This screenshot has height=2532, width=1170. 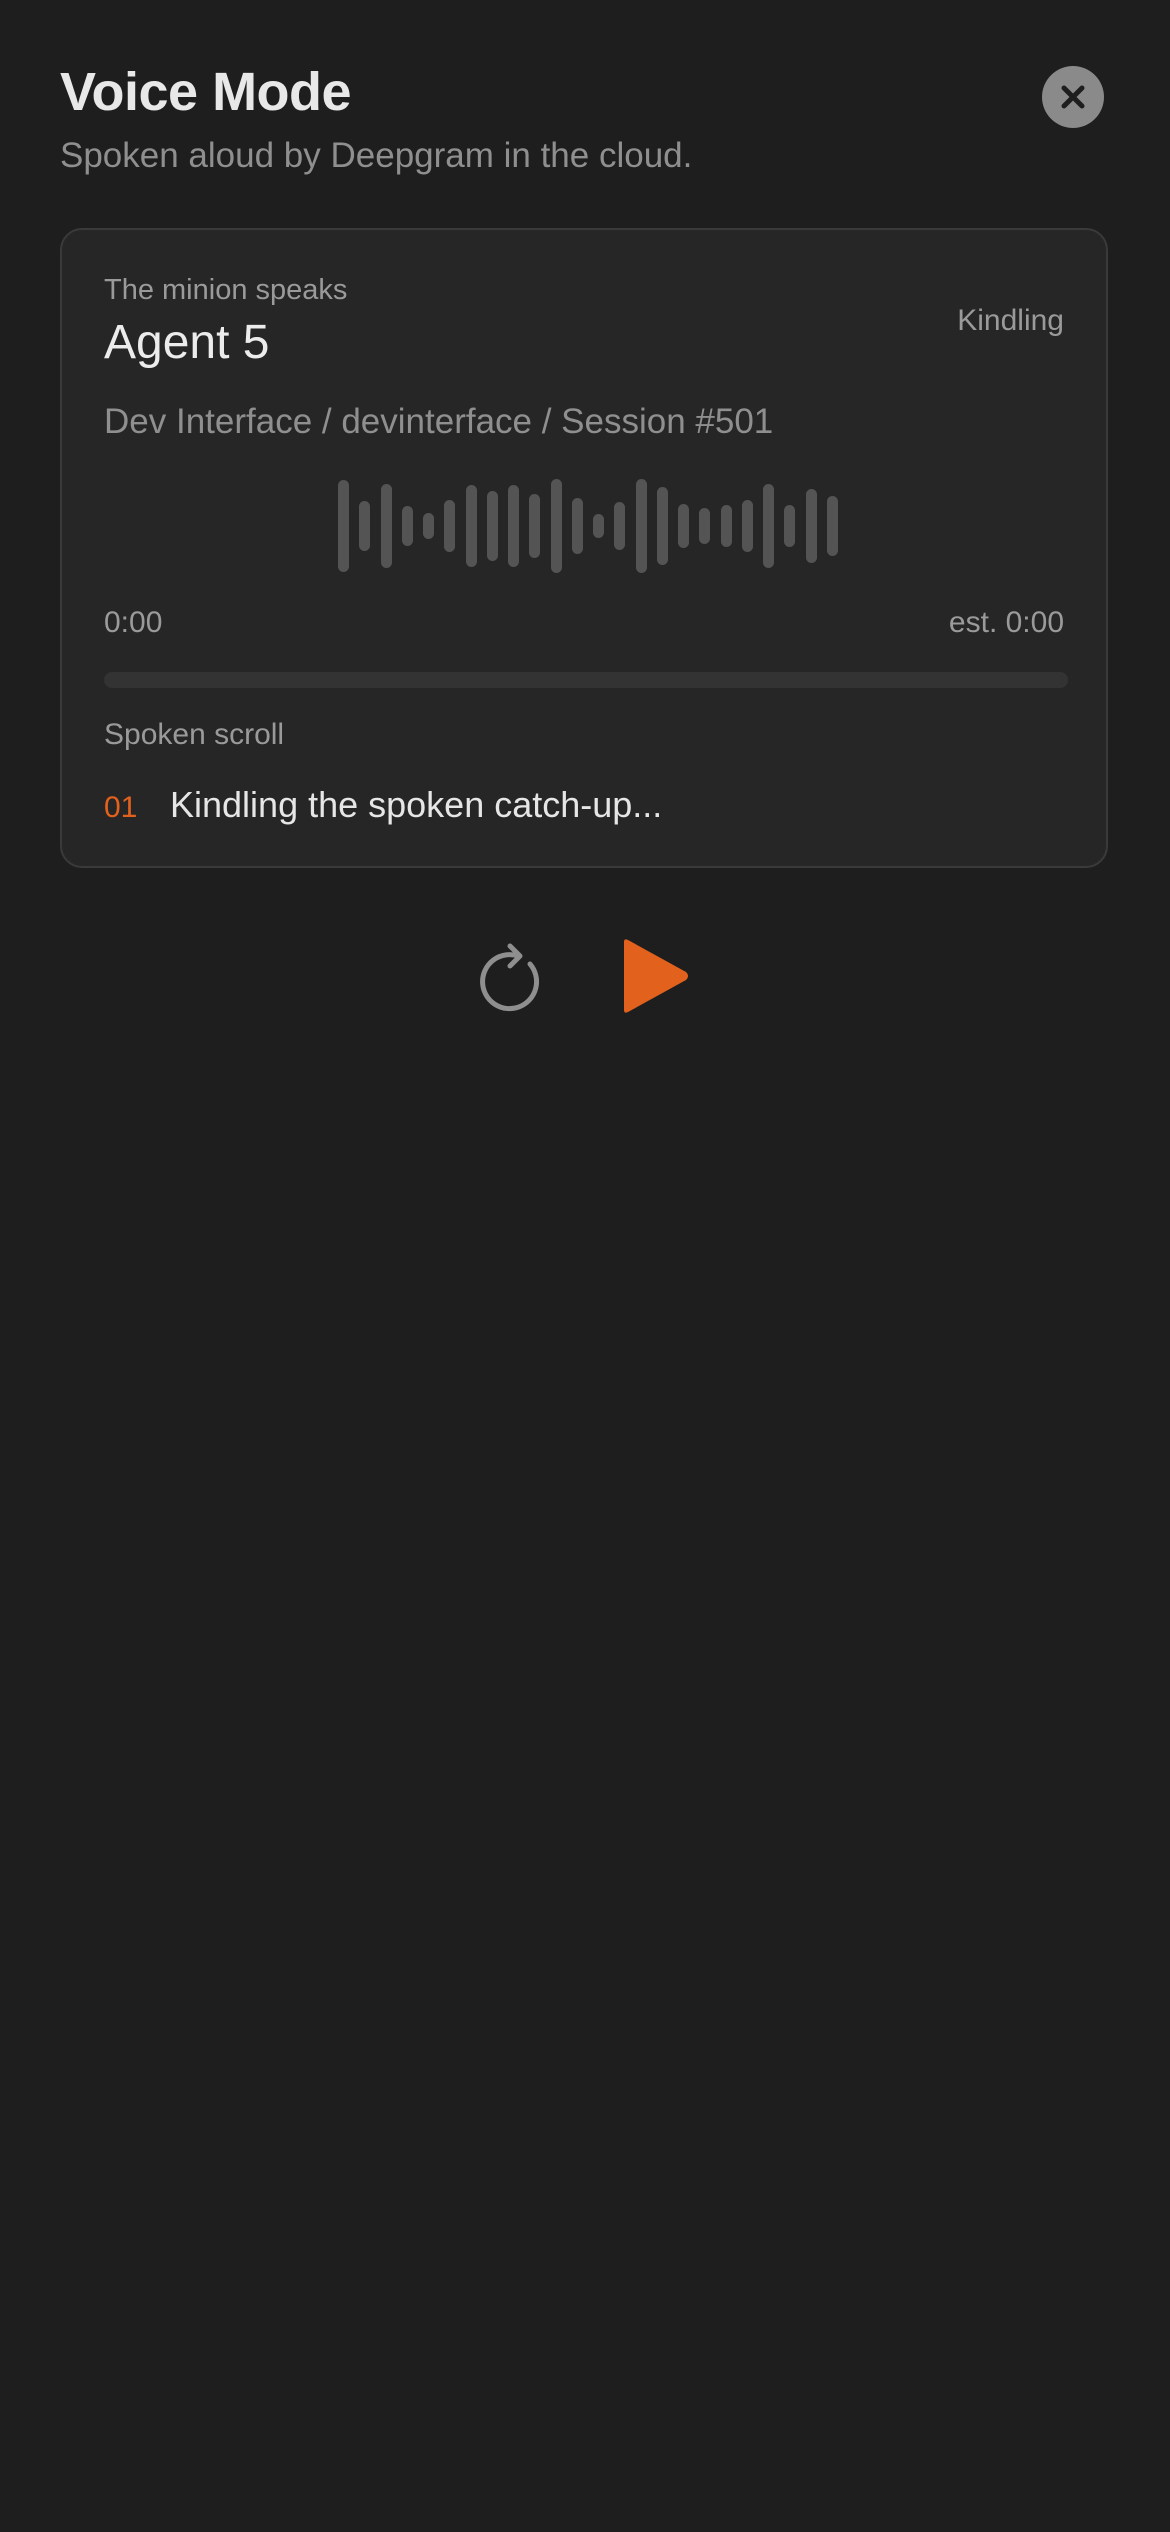 I want to click on list-item-index: 01, so click(x=121, y=807).